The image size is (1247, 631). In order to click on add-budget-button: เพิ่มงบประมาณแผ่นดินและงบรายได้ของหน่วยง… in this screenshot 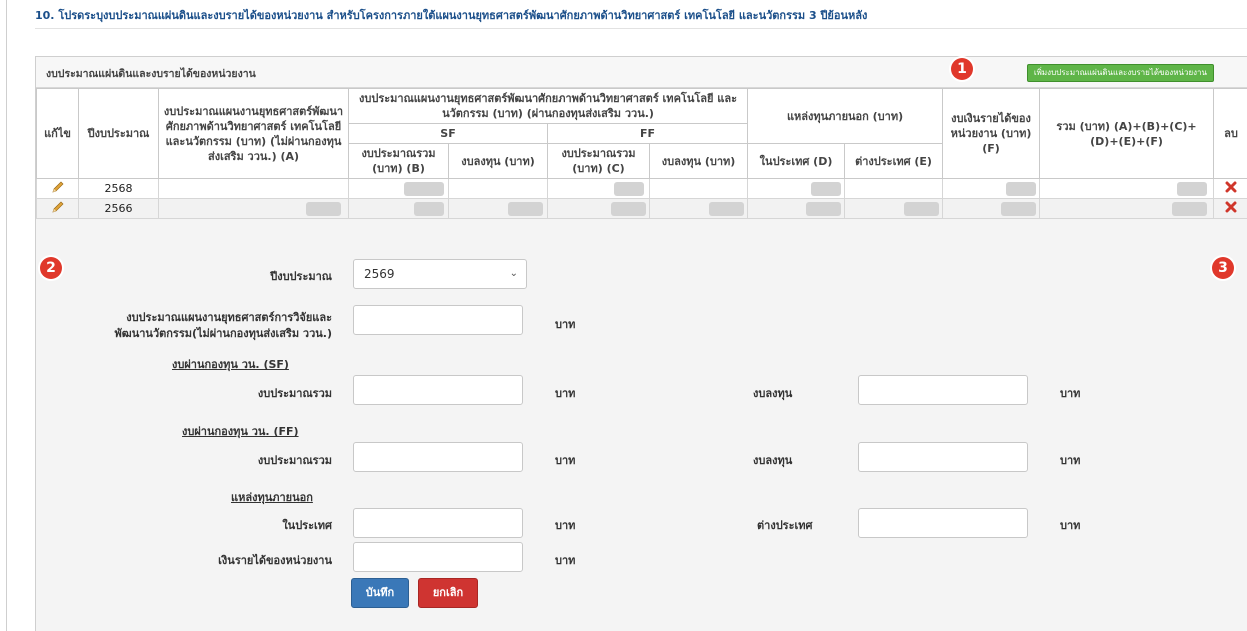, I will do `click(1120, 73)`.